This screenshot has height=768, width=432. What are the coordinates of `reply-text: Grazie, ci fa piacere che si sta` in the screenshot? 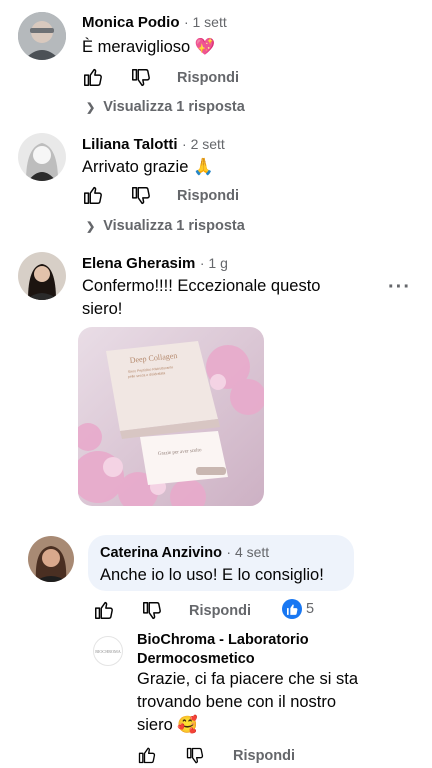 It's located at (248, 679).